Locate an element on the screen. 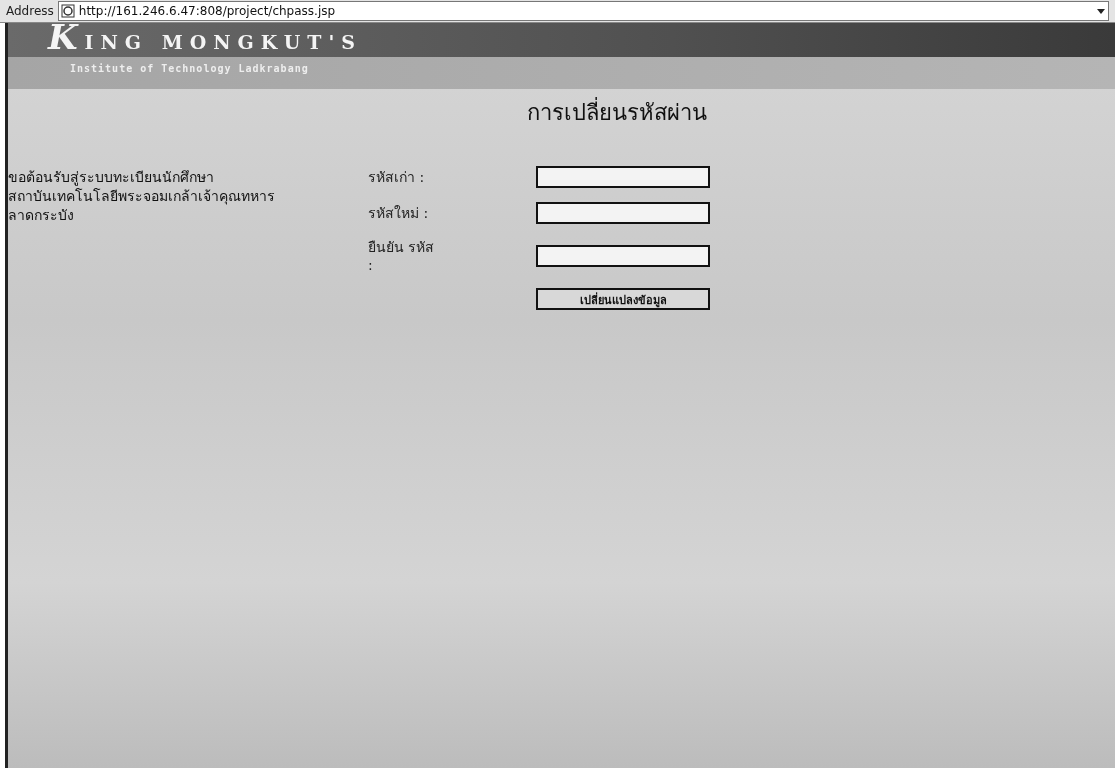  welcome-text: สถาบันเทคโนโลยีพระจอมเกล้าเจ้าคุณทหาร is located at coordinates (142, 196).